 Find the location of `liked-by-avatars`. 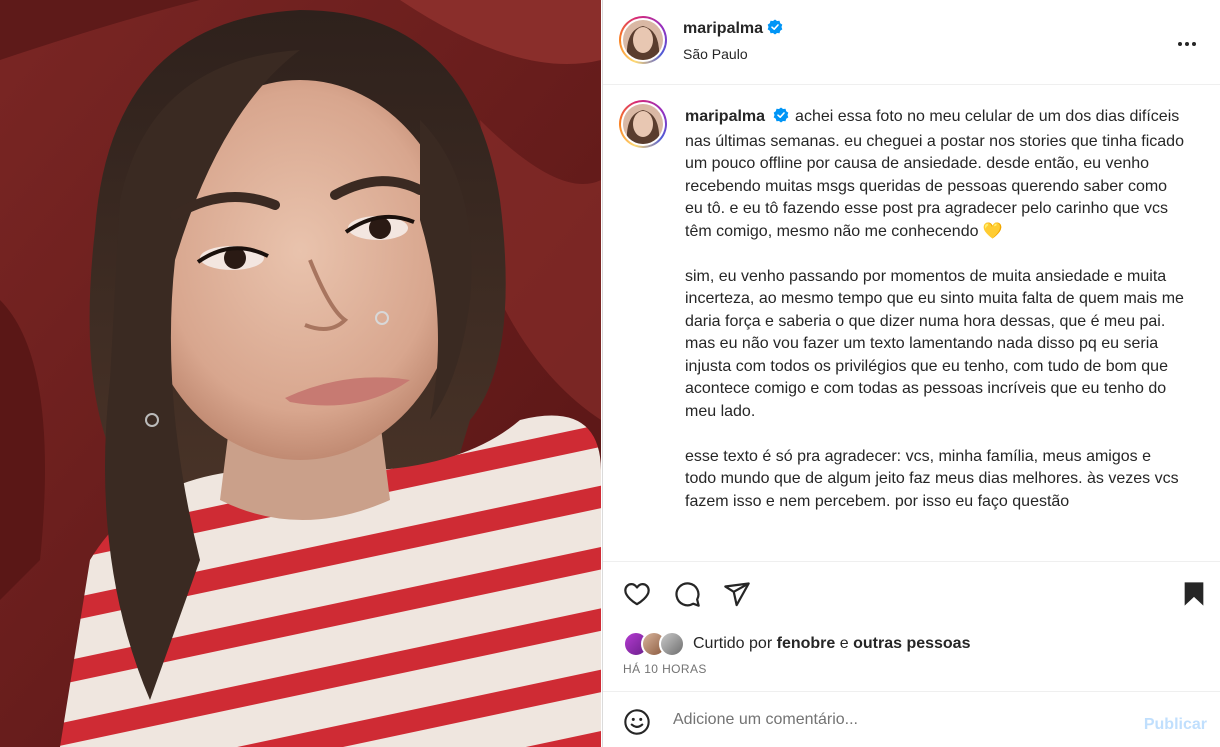

liked-by-avatars is located at coordinates (654, 644).